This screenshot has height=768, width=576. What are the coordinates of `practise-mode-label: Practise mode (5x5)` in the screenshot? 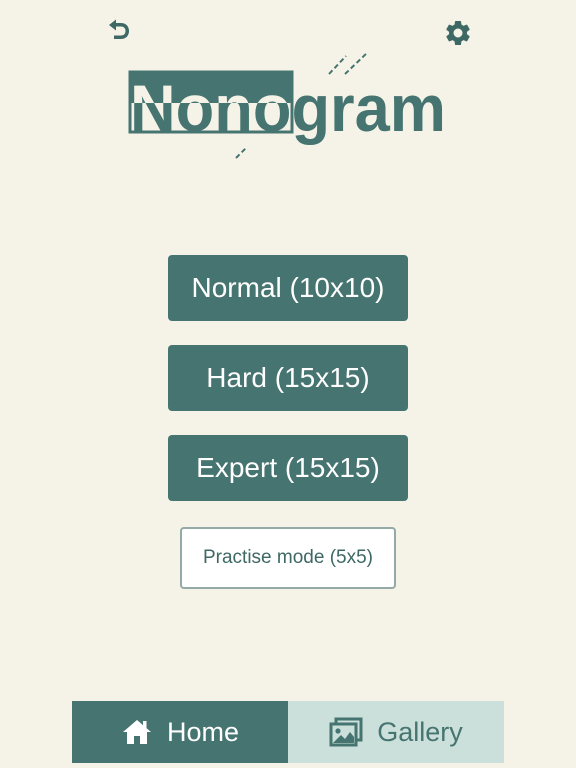 It's located at (287, 557).